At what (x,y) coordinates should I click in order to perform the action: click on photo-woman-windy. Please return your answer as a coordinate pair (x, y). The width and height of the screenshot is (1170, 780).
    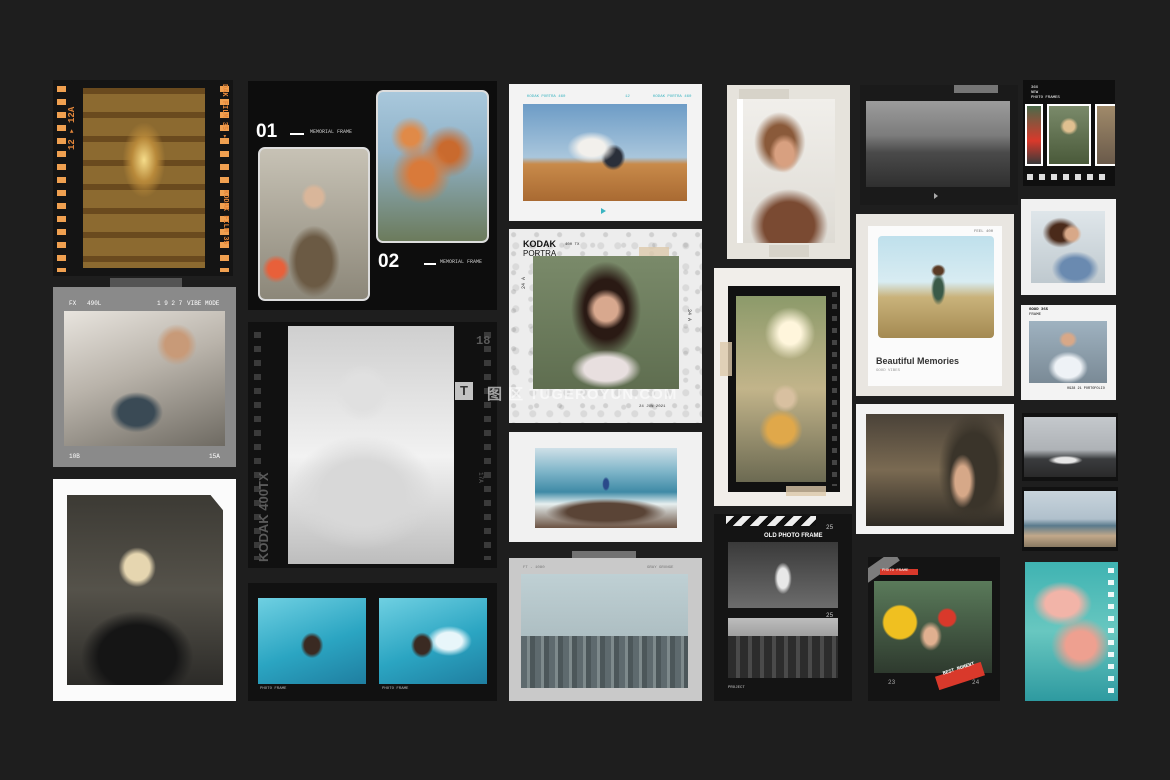
    Looking at the image, I should click on (786, 171).